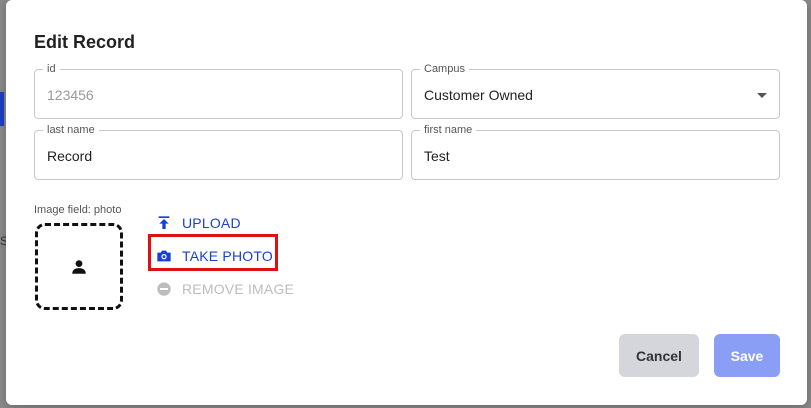  I want to click on campus-select-value: Customer Owned, so click(478, 95).